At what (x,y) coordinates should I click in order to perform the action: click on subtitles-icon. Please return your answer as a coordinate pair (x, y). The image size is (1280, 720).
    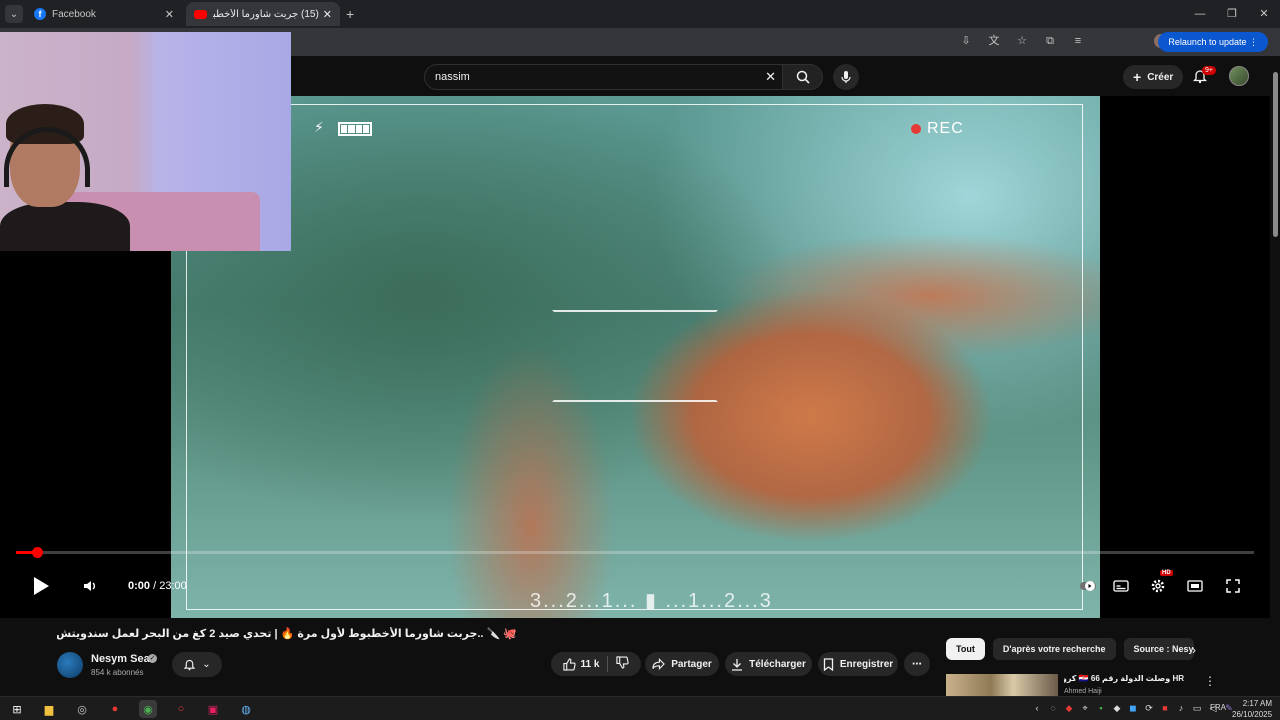
    Looking at the image, I should click on (1121, 586).